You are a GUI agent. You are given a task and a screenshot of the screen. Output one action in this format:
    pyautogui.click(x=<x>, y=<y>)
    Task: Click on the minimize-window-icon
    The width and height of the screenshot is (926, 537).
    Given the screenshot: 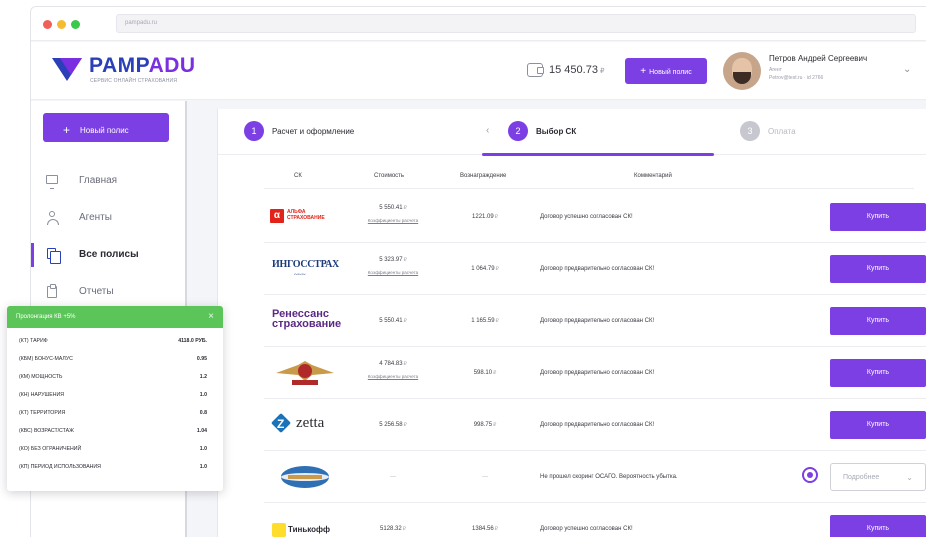 What is the action you would take?
    pyautogui.click(x=61, y=24)
    